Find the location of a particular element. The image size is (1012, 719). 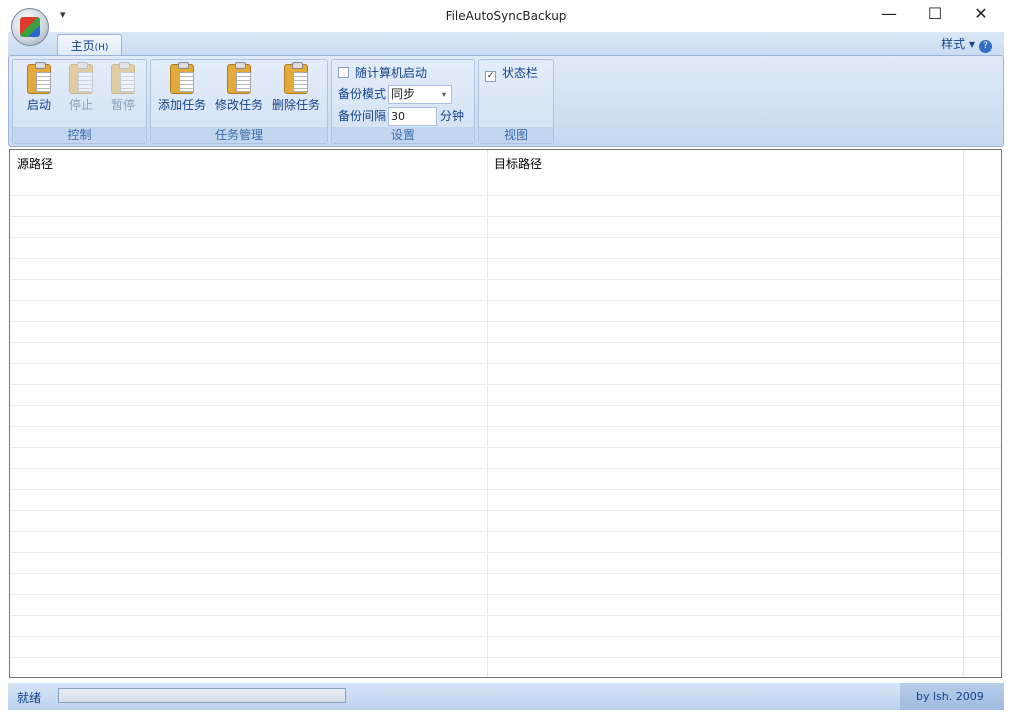

backup-interval-label: 备份间隔 is located at coordinates (362, 116).